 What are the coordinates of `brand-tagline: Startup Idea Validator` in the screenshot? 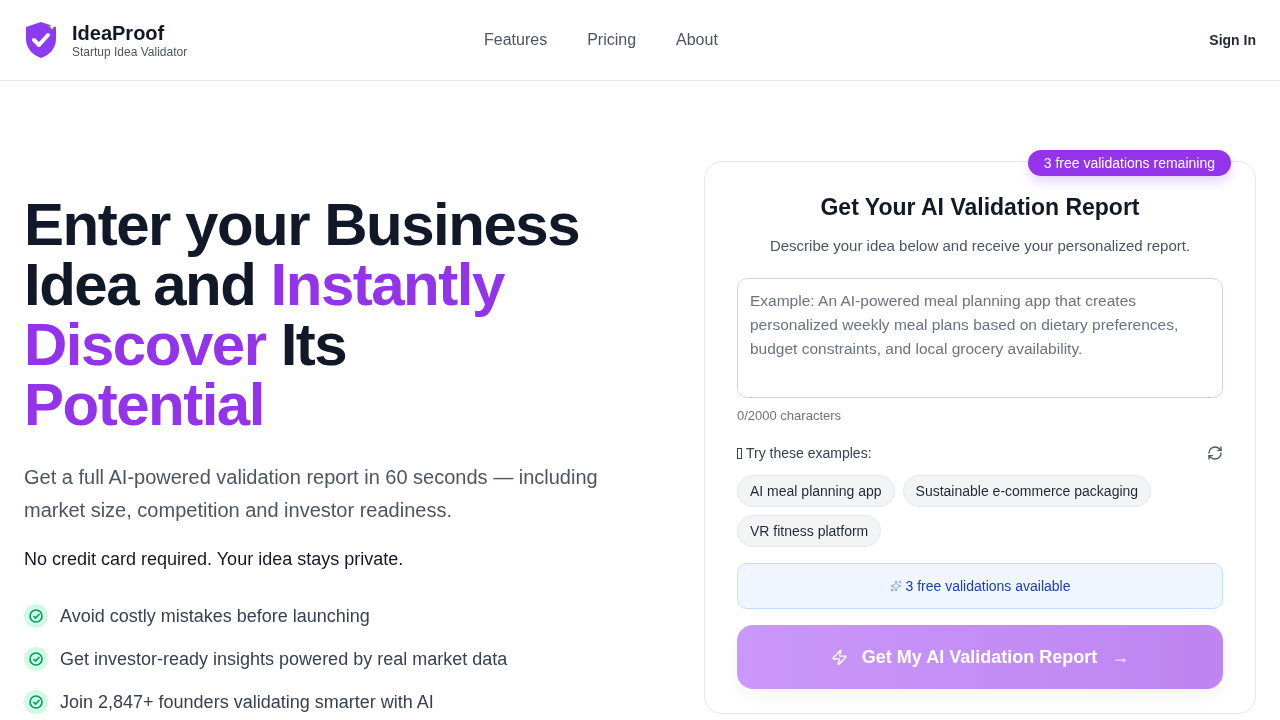 It's located at (130, 52).